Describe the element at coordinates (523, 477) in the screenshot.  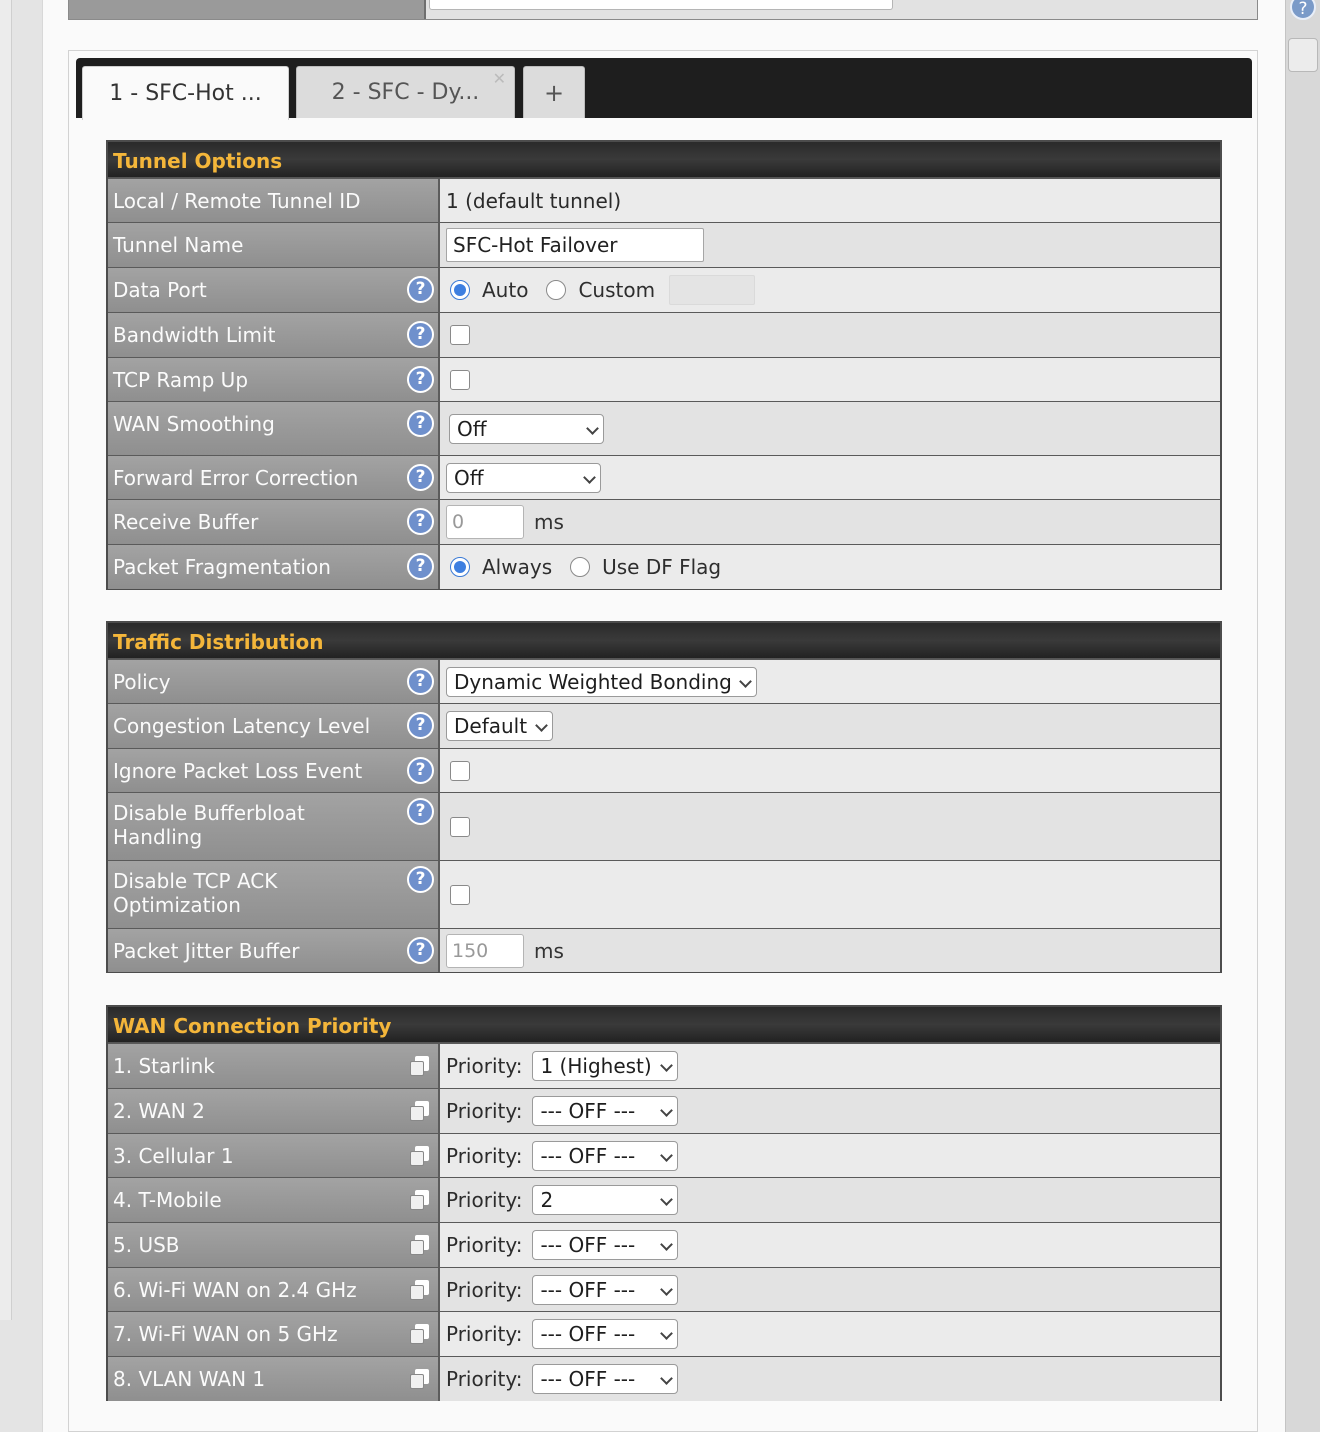
I see `fec-select: Off` at that location.